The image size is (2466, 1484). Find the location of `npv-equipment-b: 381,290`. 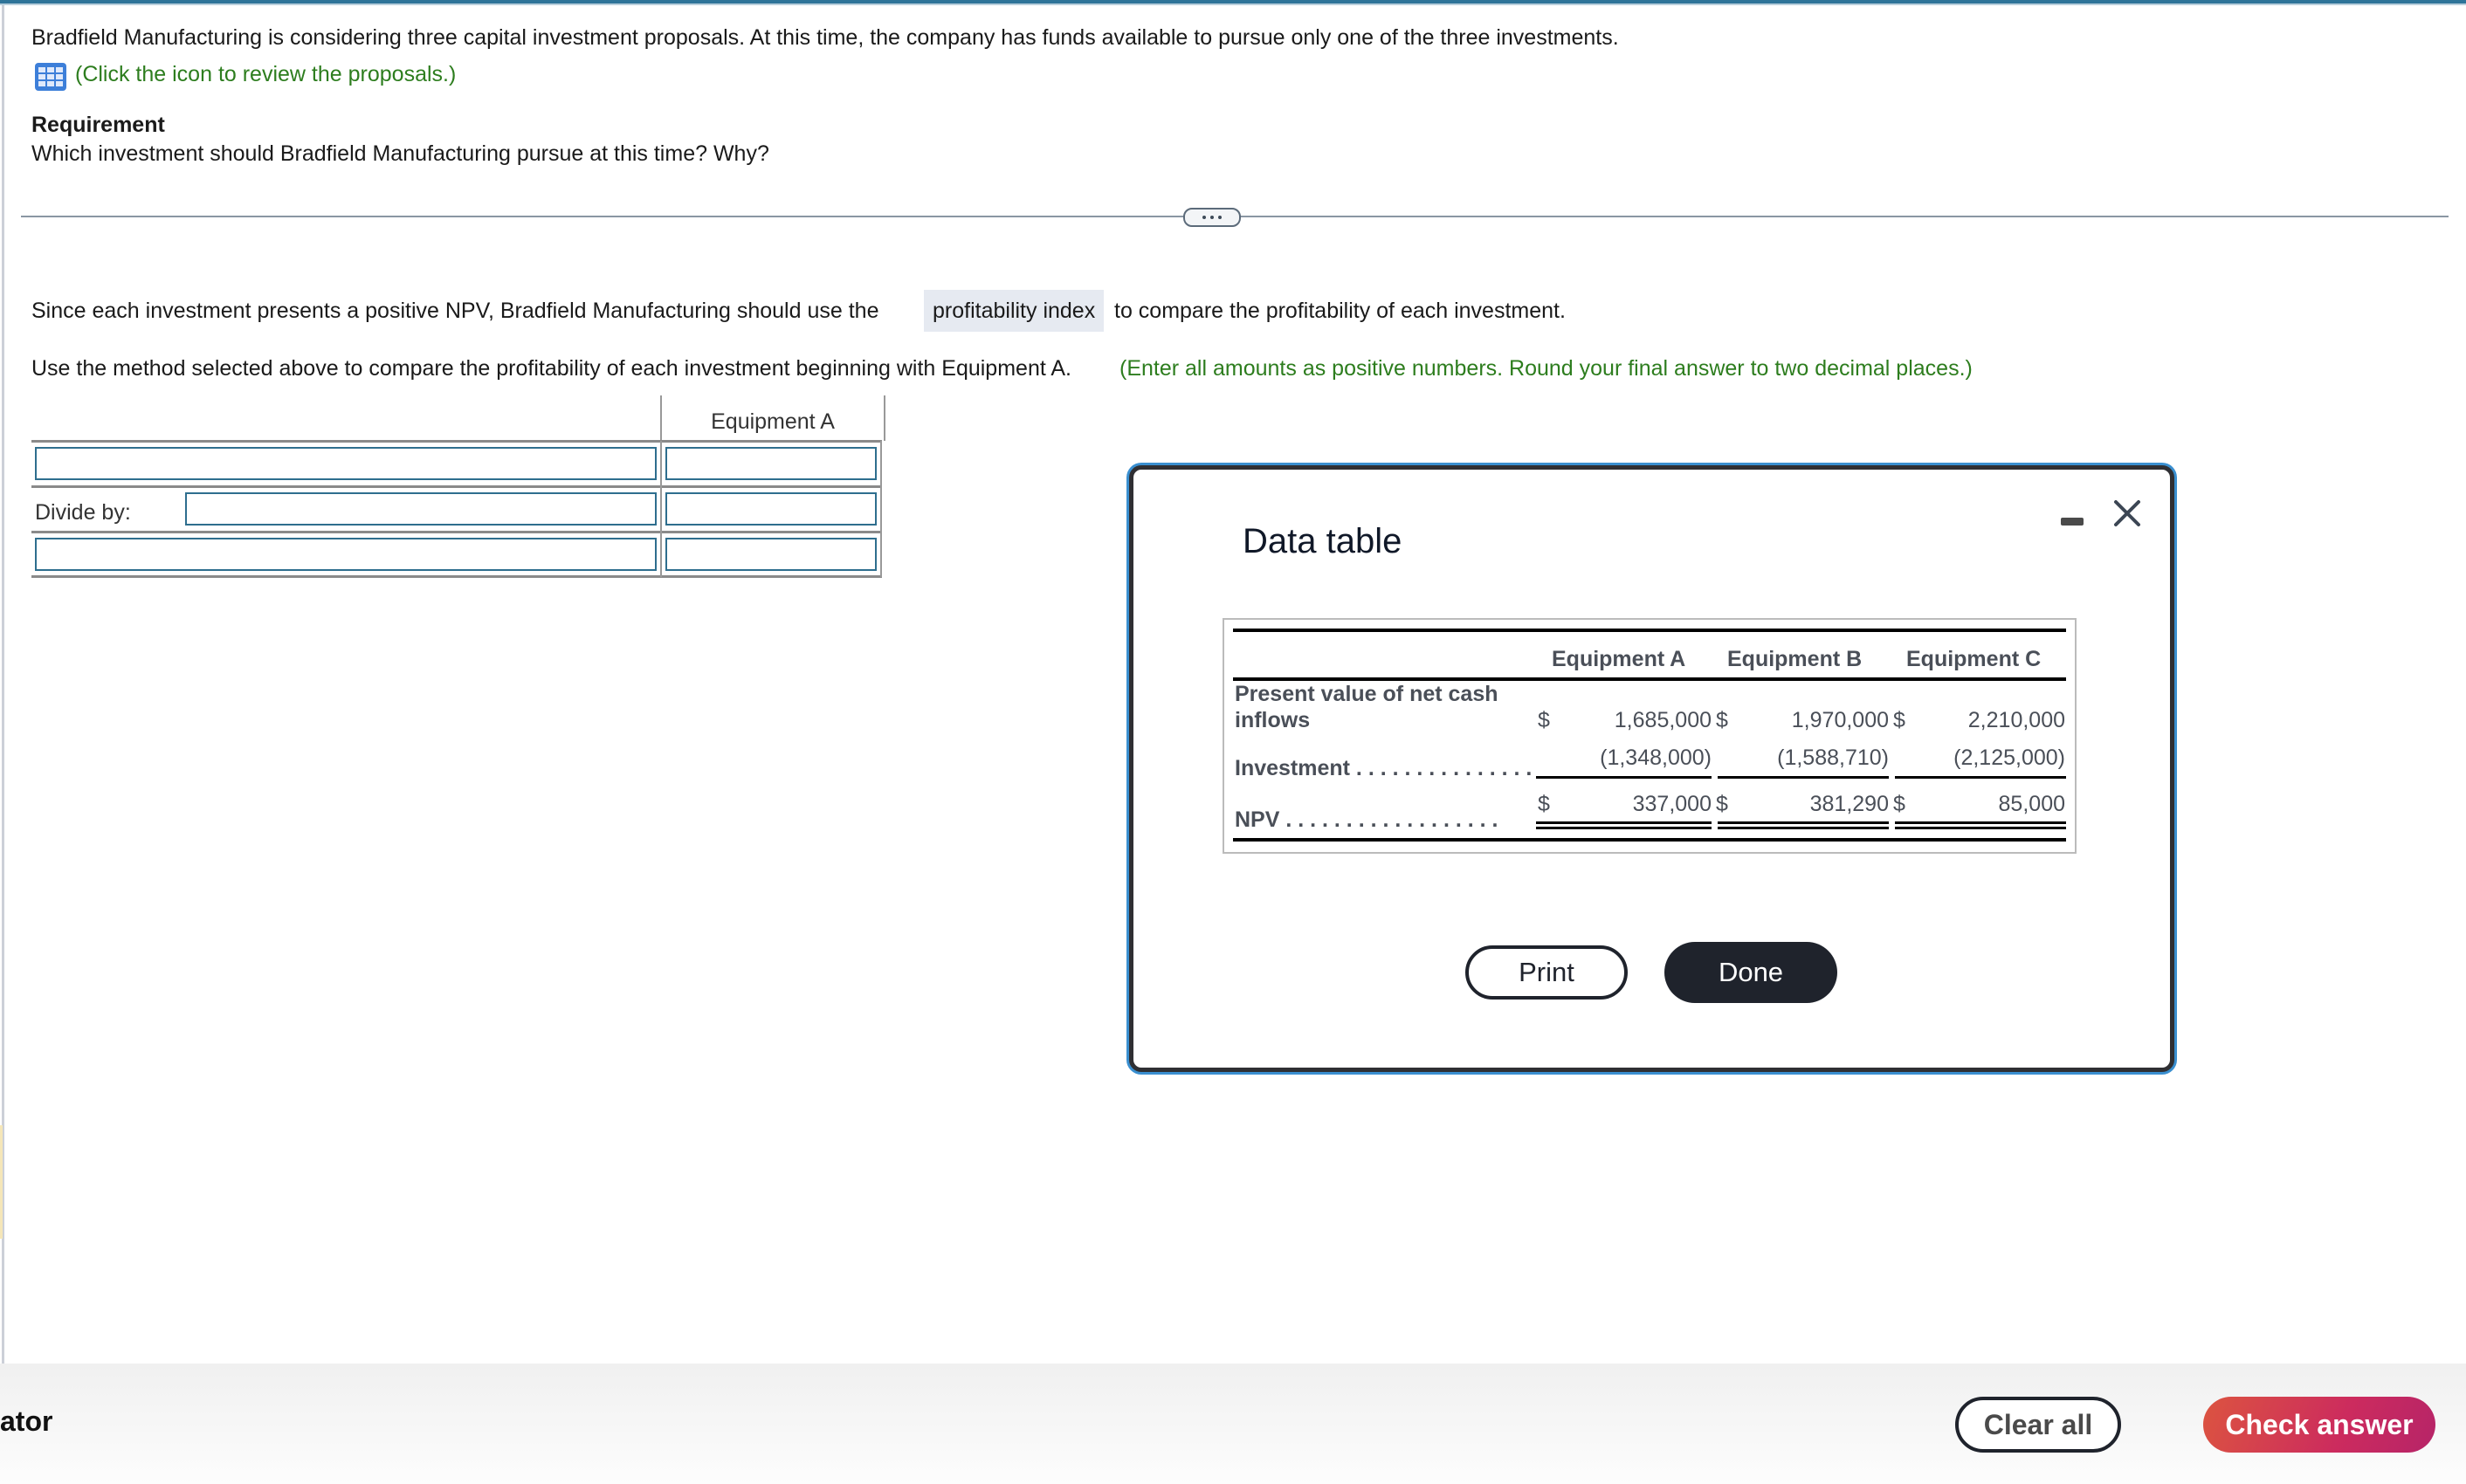

npv-equipment-b: 381,290 is located at coordinates (1849, 804).